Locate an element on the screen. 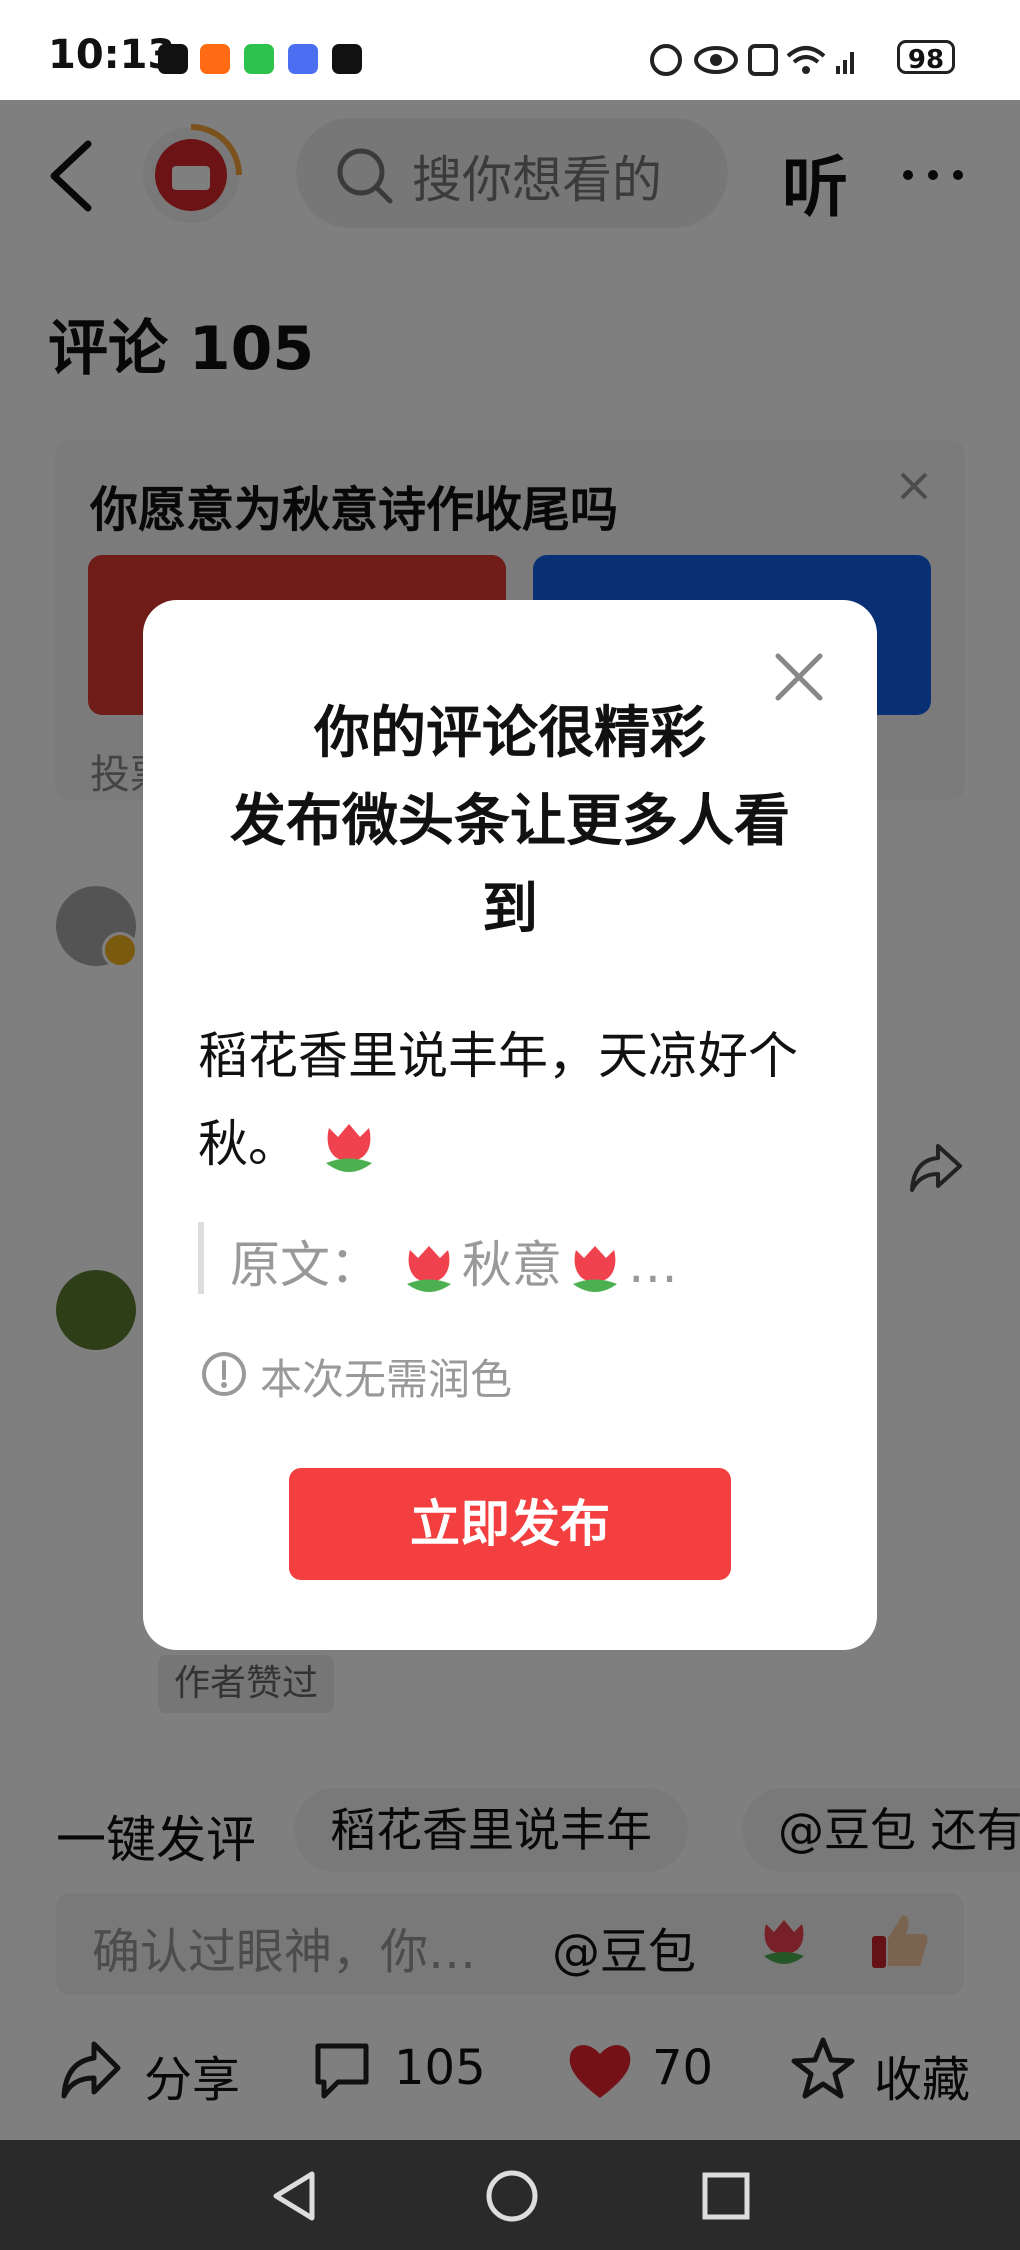  comment-text: 稻花香里说丰年，天凉好个秋。 is located at coordinates (498, 1100).